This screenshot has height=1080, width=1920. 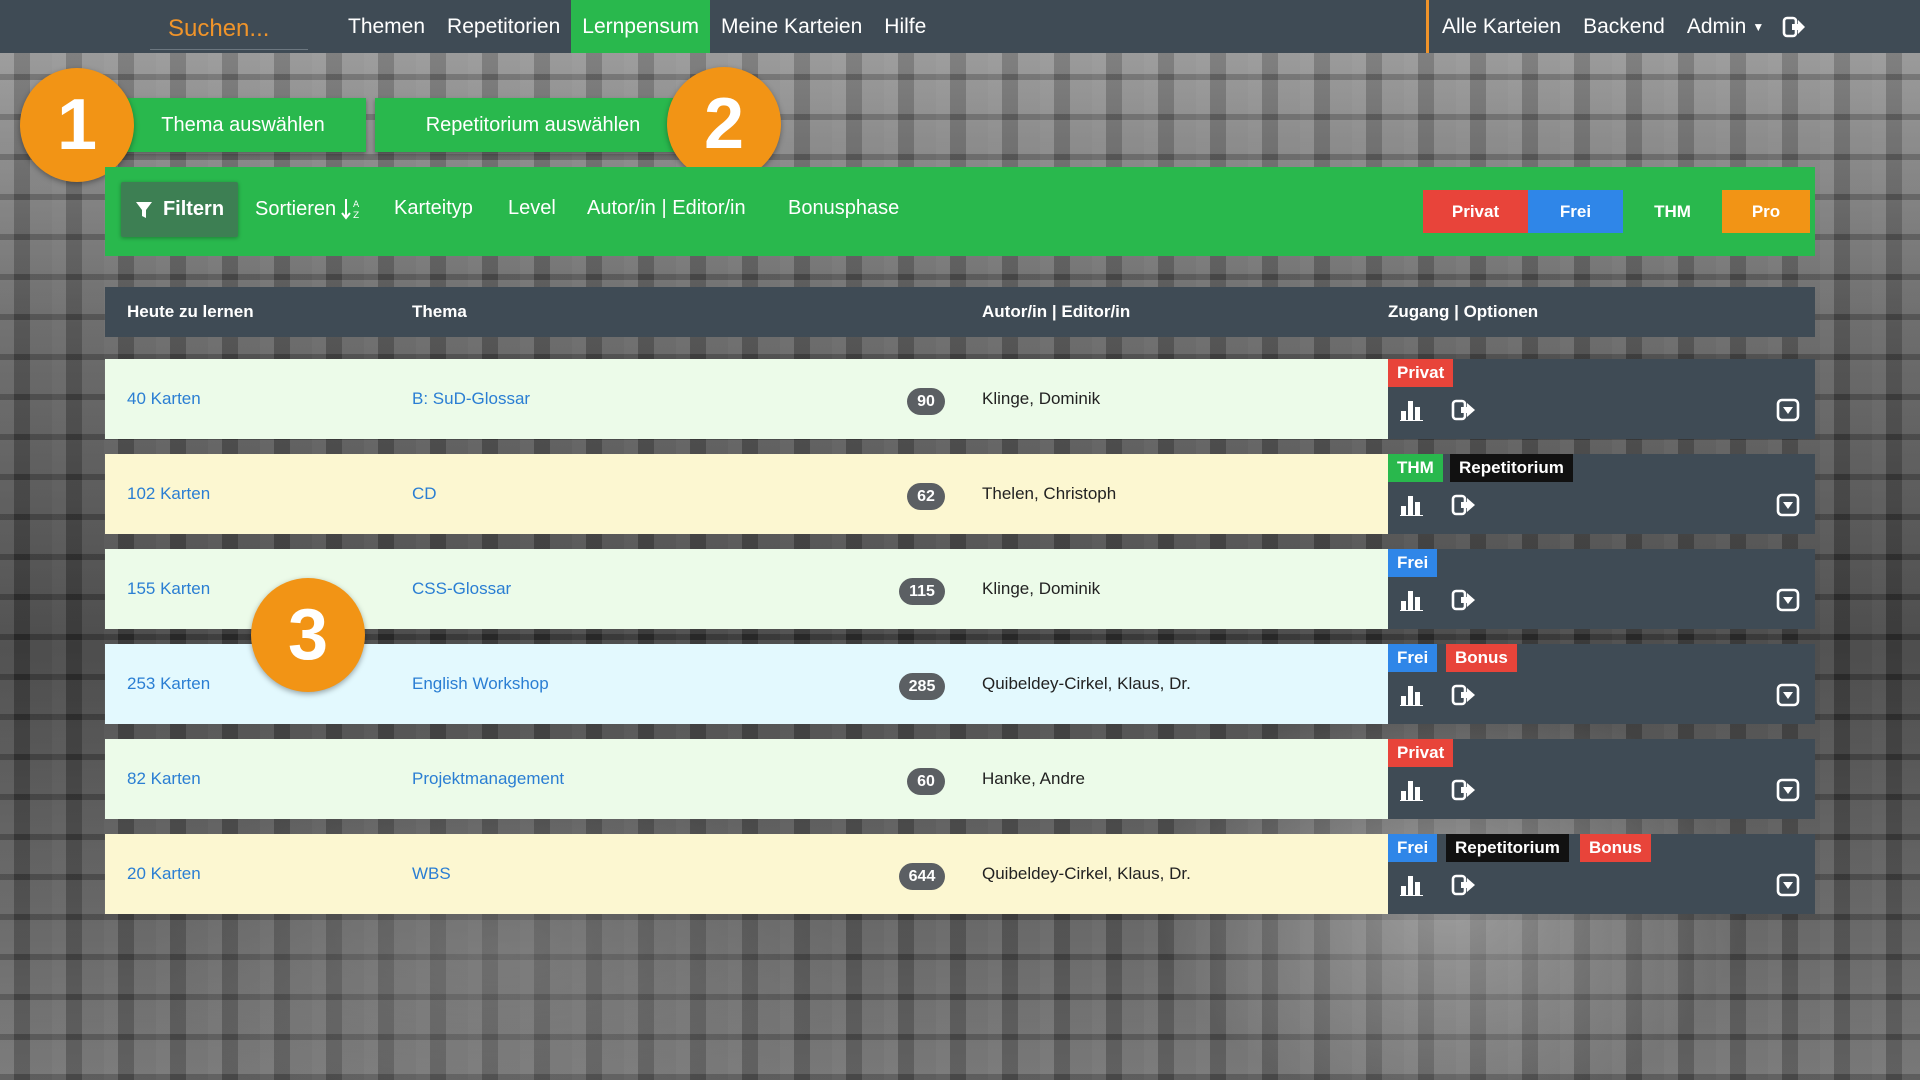 I want to click on card-count-badge: 60, so click(x=926, y=781).